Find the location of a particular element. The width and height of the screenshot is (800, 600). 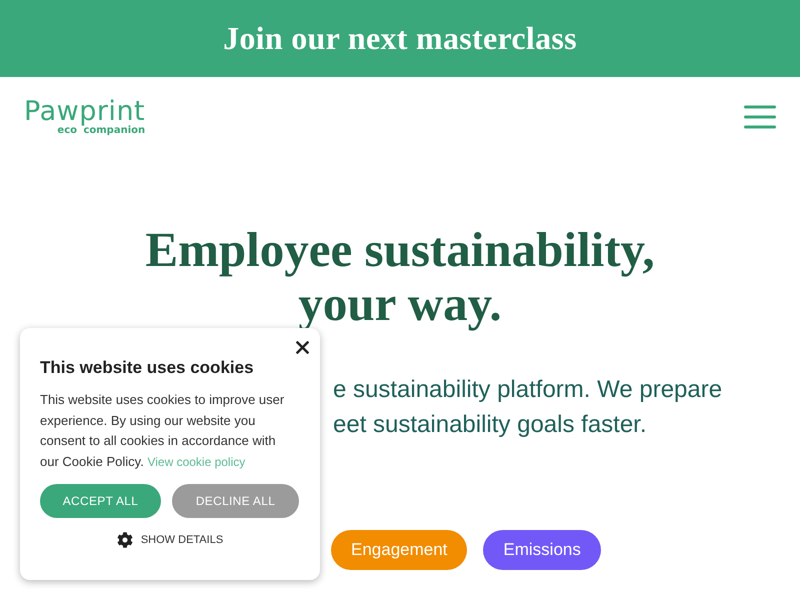

accept-button: ACCEPT ALL is located at coordinates (100, 501).